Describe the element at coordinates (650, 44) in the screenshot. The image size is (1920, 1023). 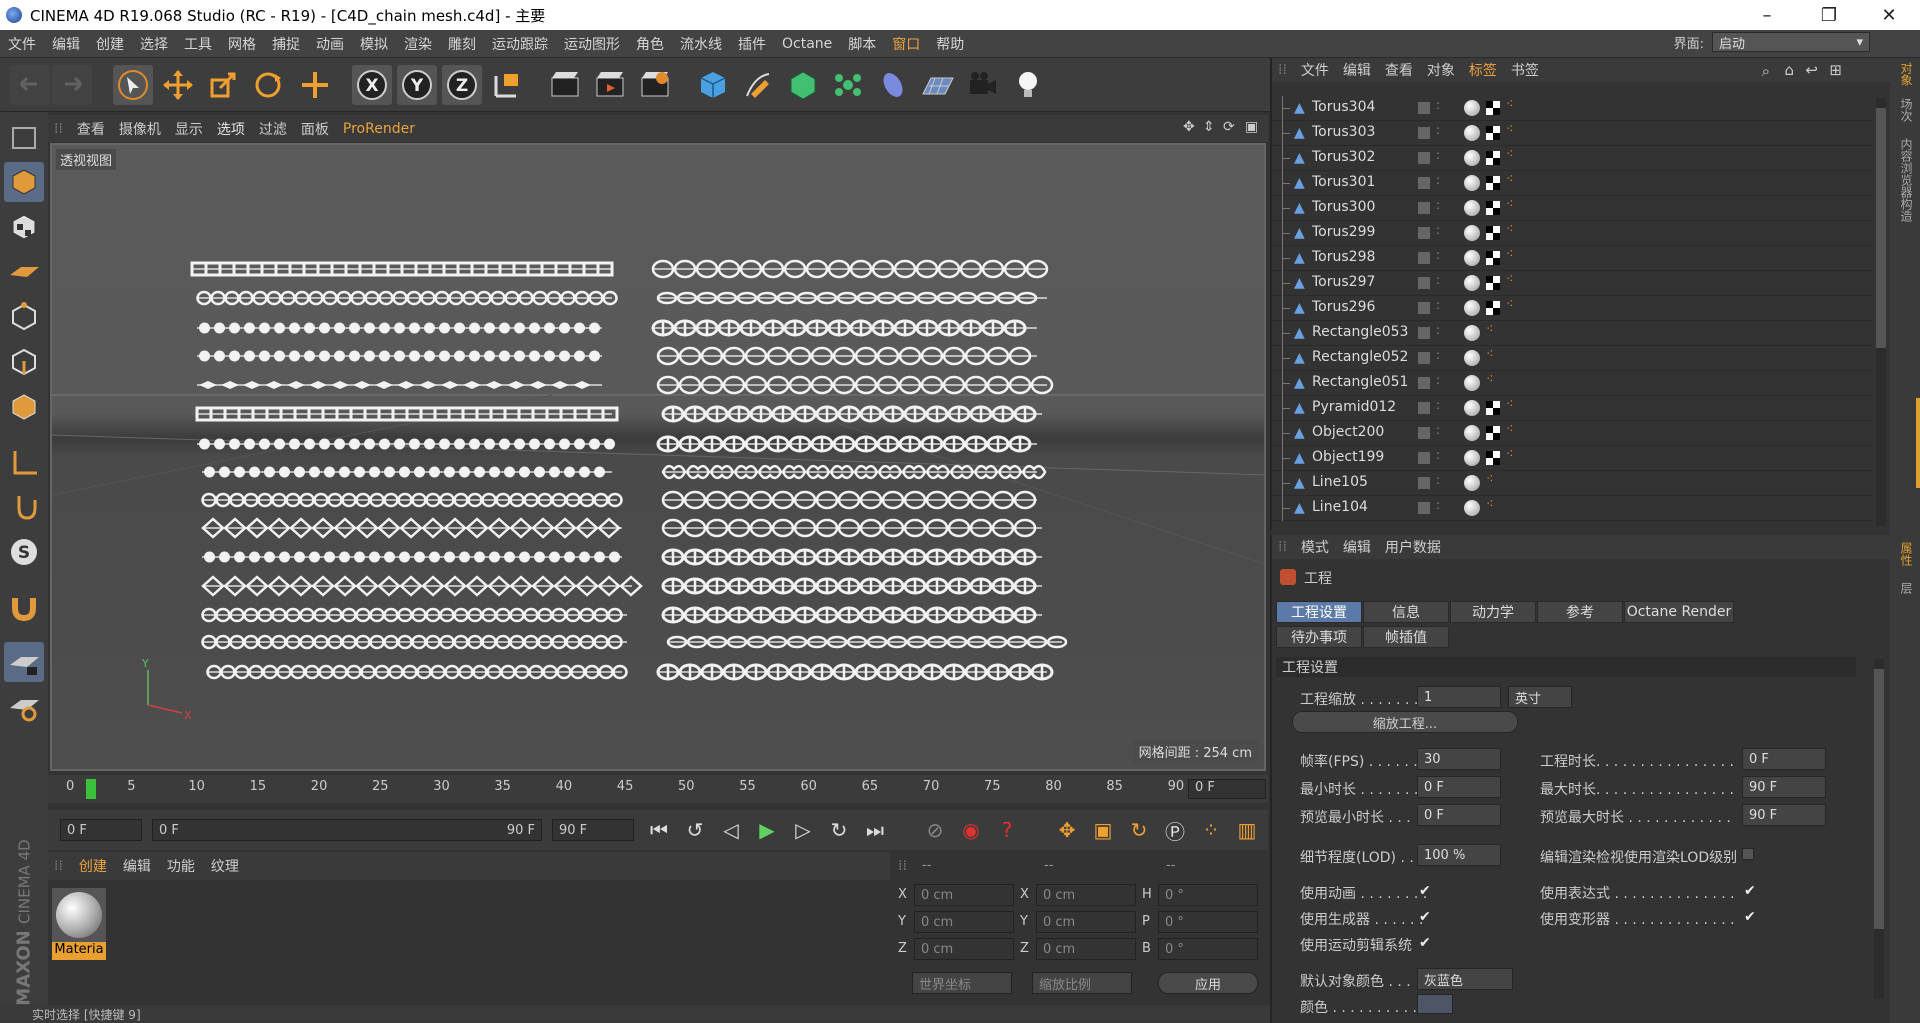
I see `menu-item: 角色` at that location.